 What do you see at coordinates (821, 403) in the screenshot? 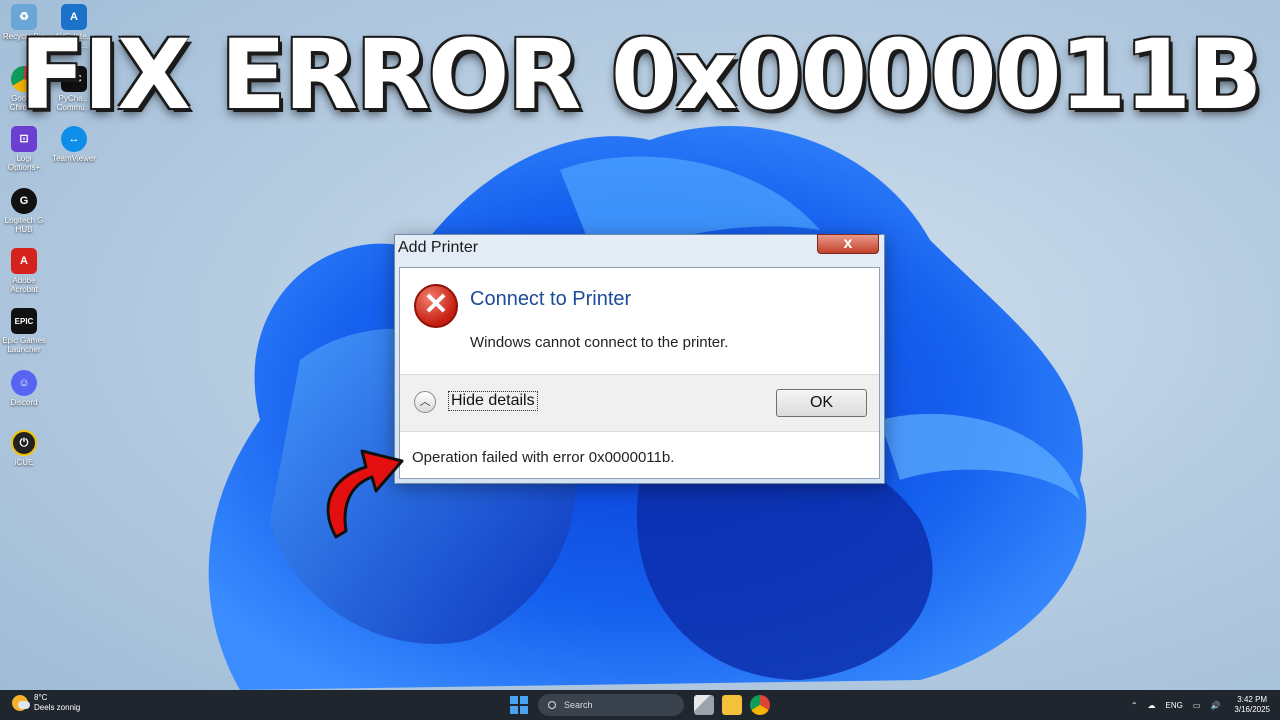
I see `ok-button: OK` at bounding box center [821, 403].